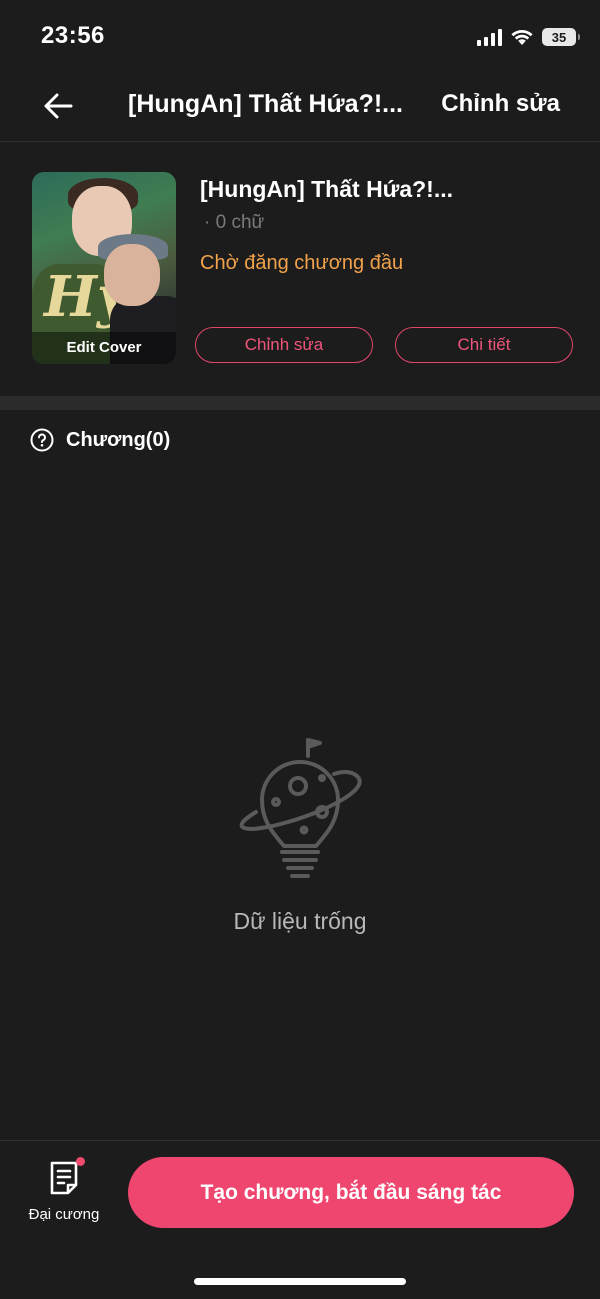 Image resolution: width=600 pixels, height=1299 pixels. Describe the element at coordinates (300, 403) in the screenshot. I see `section-divider` at that location.